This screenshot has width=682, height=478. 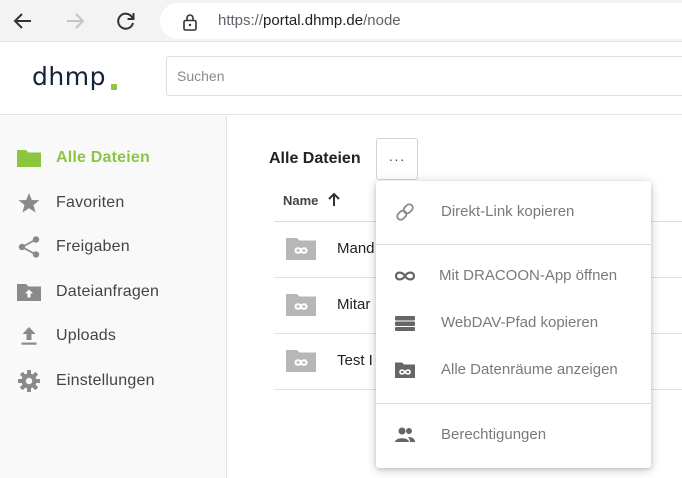 What do you see at coordinates (29, 203) in the screenshot?
I see `star-icon` at bounding box center [29, 203].